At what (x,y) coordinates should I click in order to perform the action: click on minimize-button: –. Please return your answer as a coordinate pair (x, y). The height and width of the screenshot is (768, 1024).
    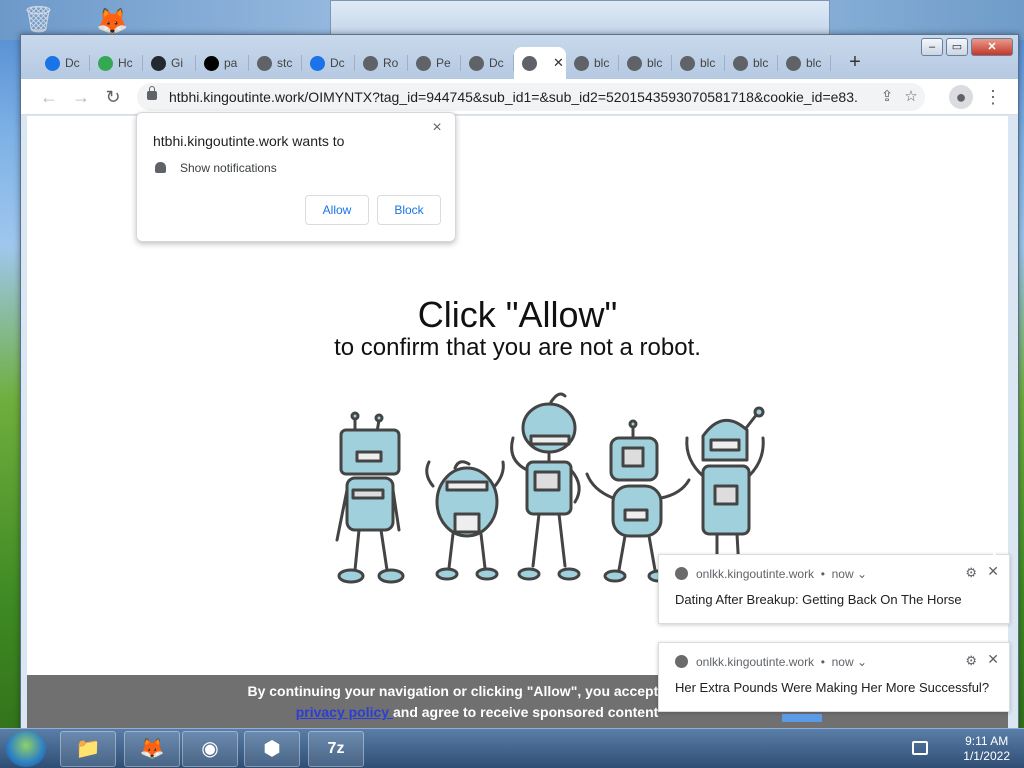
    Looking at the image, I should click on (932, 47).